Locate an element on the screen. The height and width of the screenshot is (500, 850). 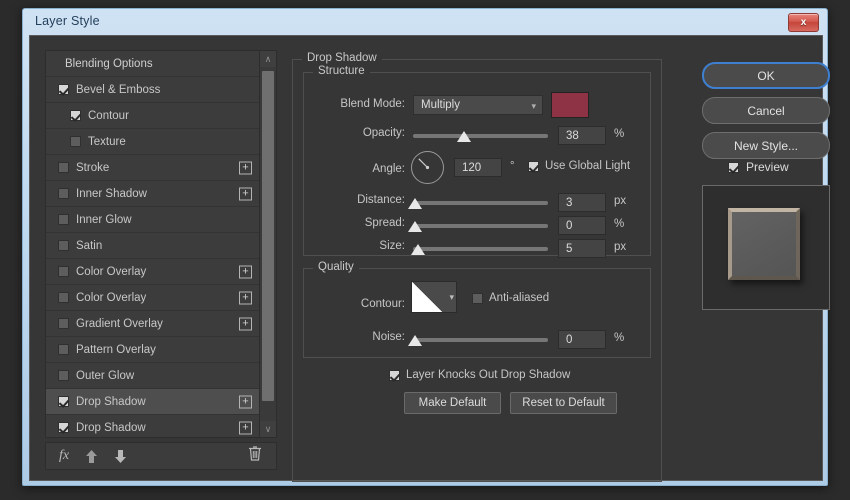
style-list-item: Satin is located at coordinates (153, 246).